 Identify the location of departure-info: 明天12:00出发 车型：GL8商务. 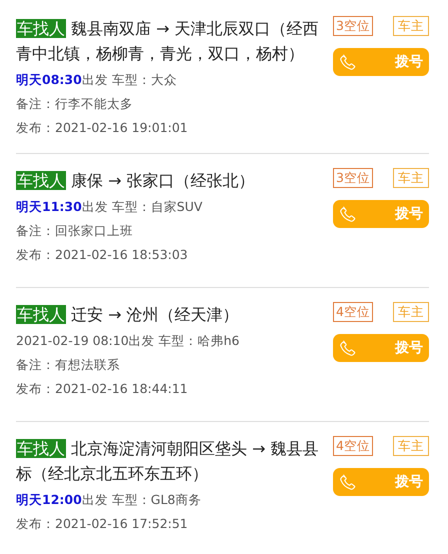
(109, 500).